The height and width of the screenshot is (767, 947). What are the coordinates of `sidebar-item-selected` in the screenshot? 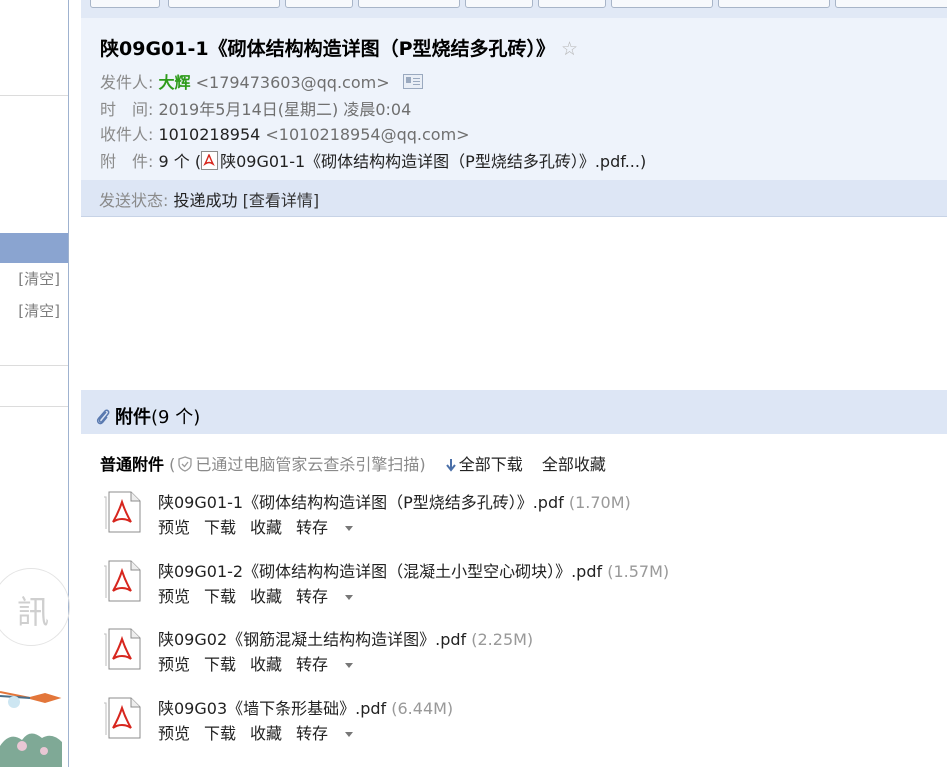 It's located at (34, 248).